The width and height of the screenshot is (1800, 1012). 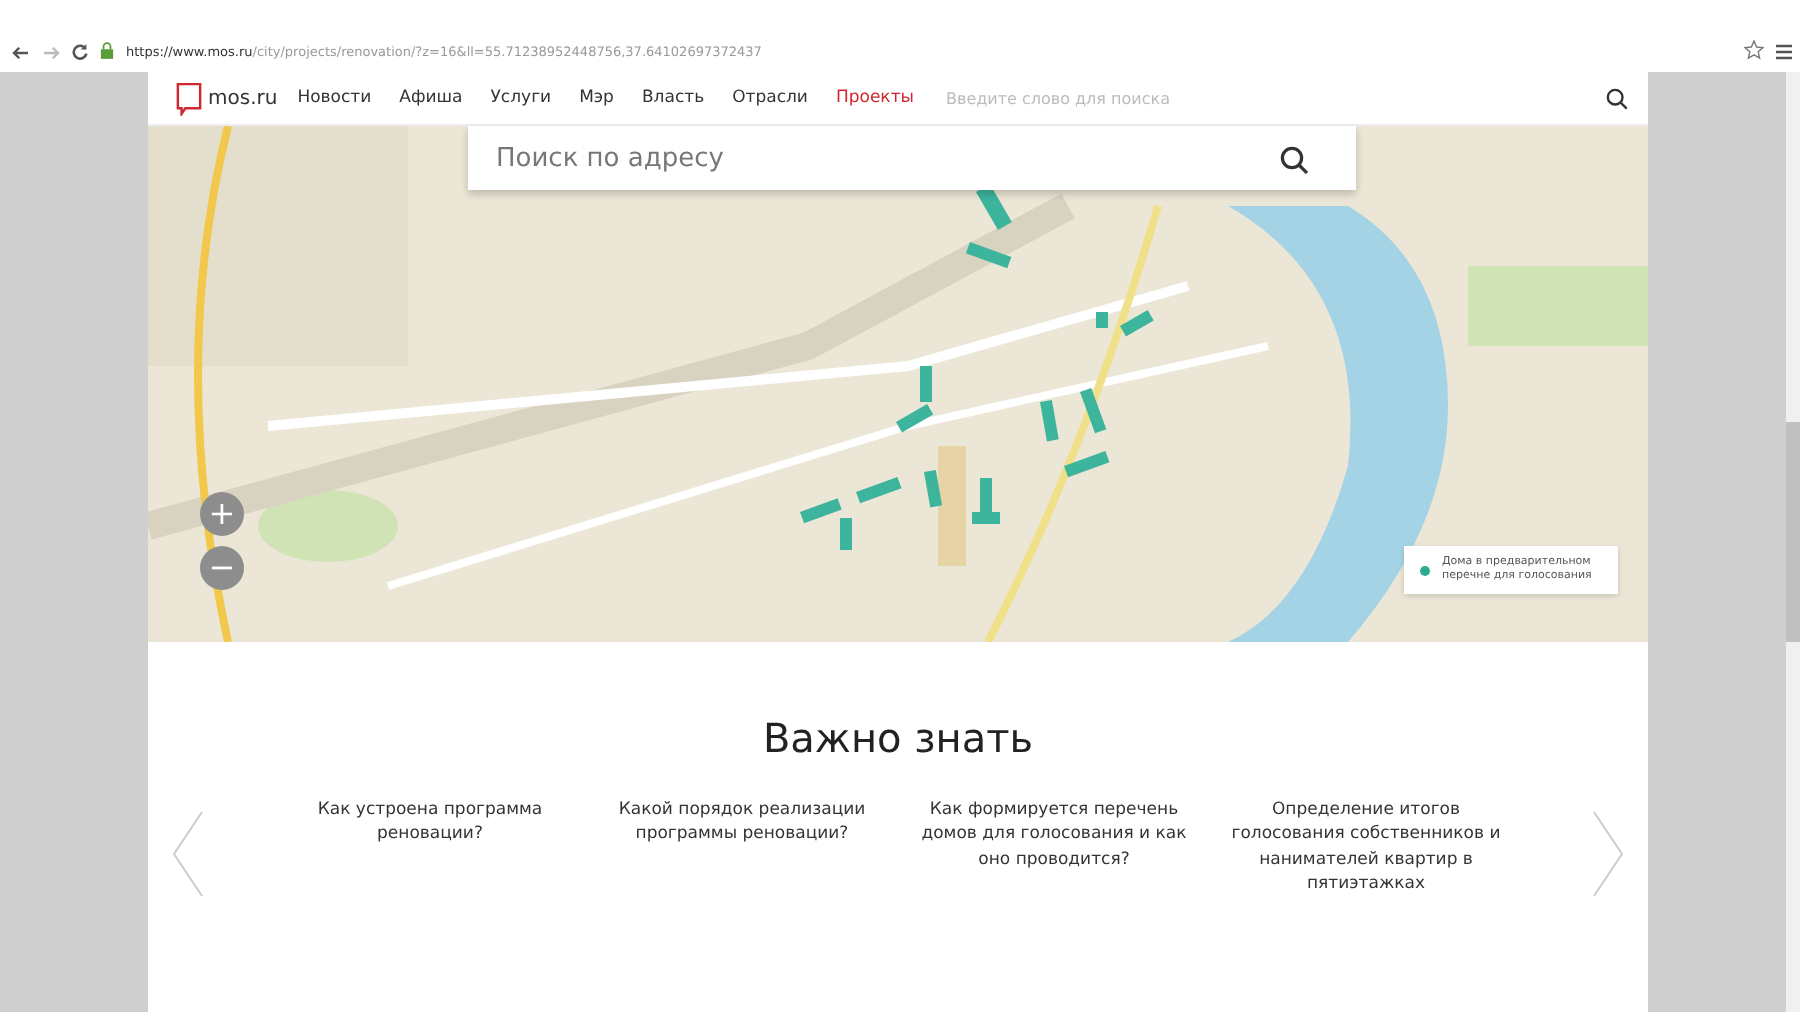 I want to click on nav-link: Проекты, so click(x=874, y=98).